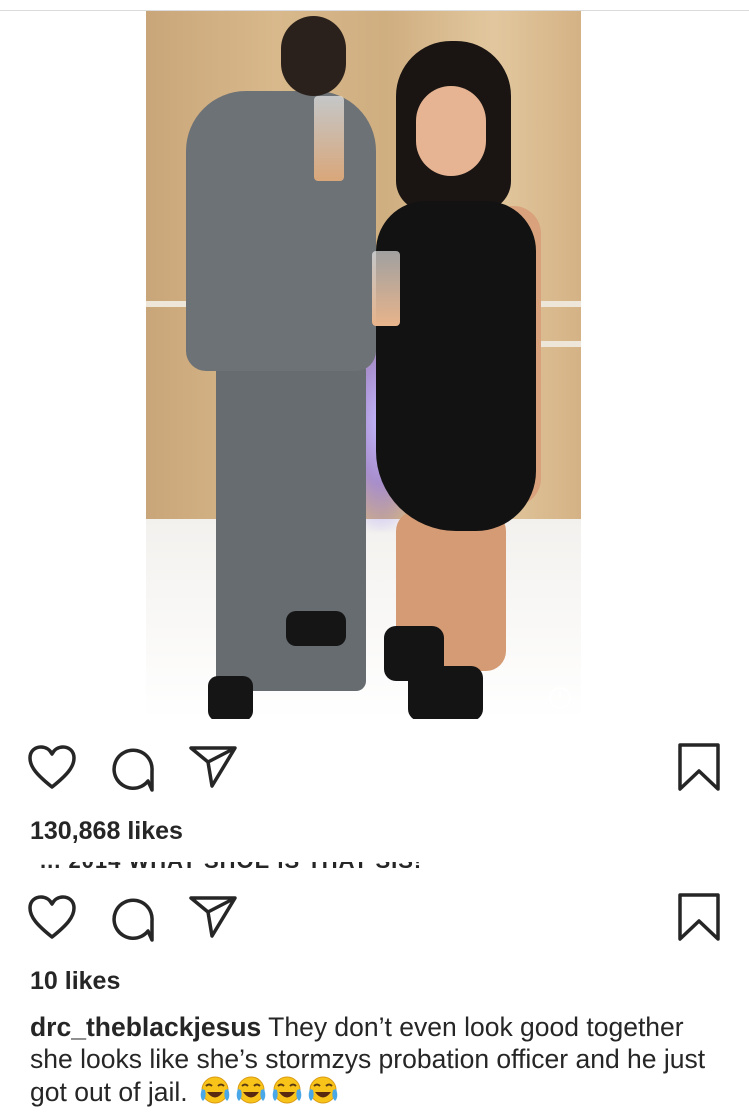 This screenshot has height=1115, width=749. Describe the element at coordinates (456, 366) in the screenshot. I see `woman-dress` at that location.